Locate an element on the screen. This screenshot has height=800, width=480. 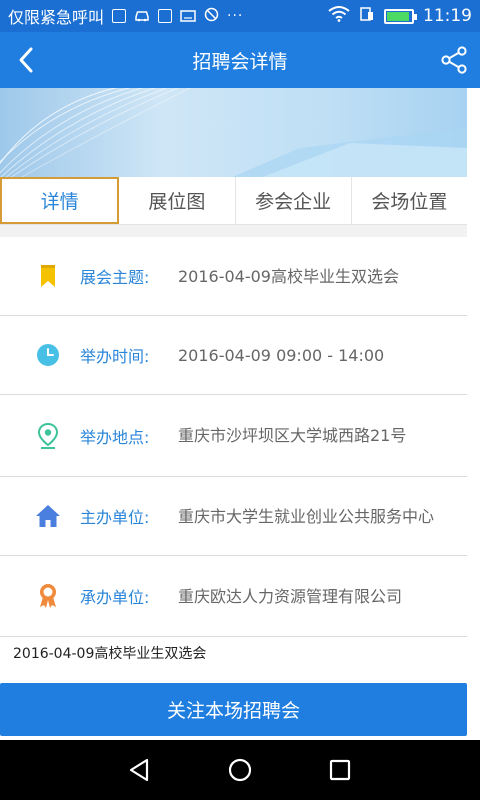
system-nav-bar is located at coordinates (240, 770).